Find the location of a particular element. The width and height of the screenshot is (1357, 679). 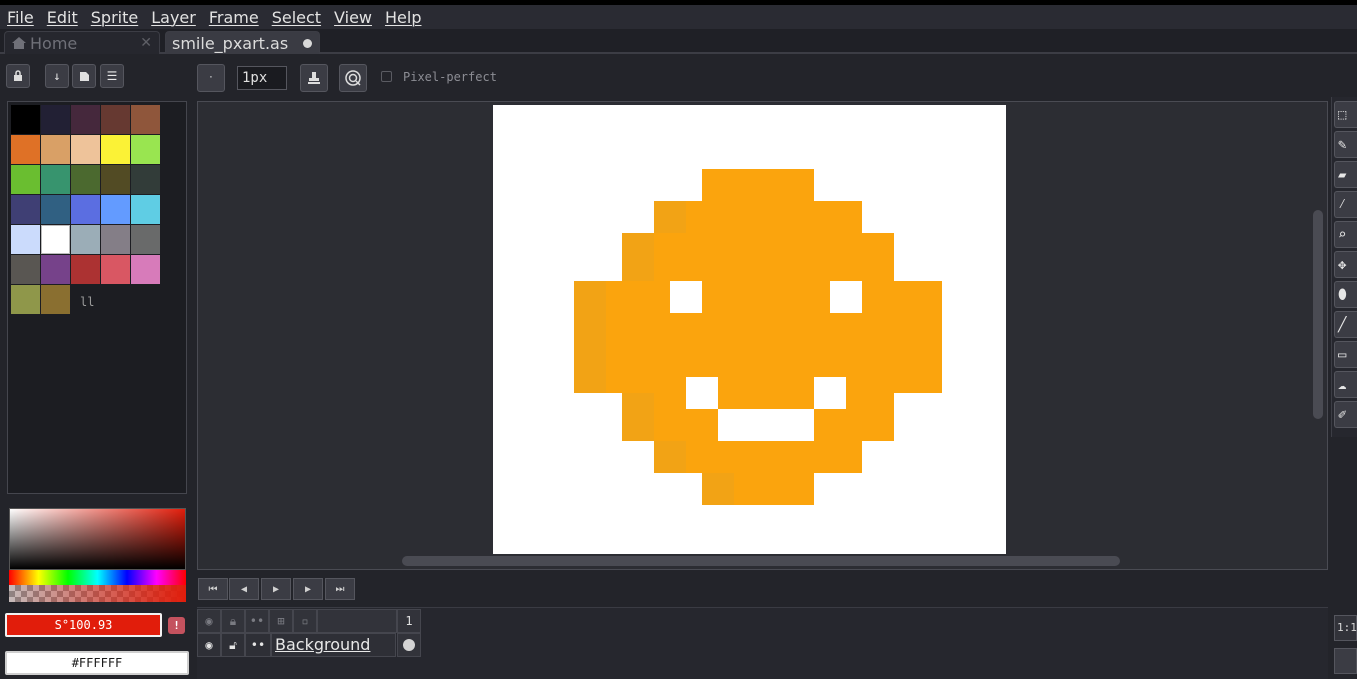

close-icon: ✕ is located at coordinates (146, 43).